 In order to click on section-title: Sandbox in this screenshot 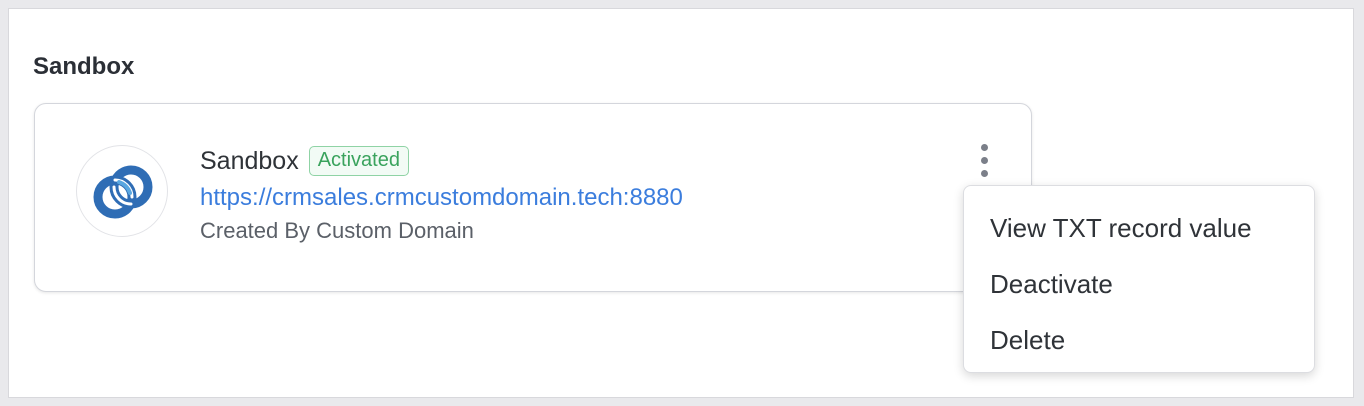, I will do `click(84, 66)`.